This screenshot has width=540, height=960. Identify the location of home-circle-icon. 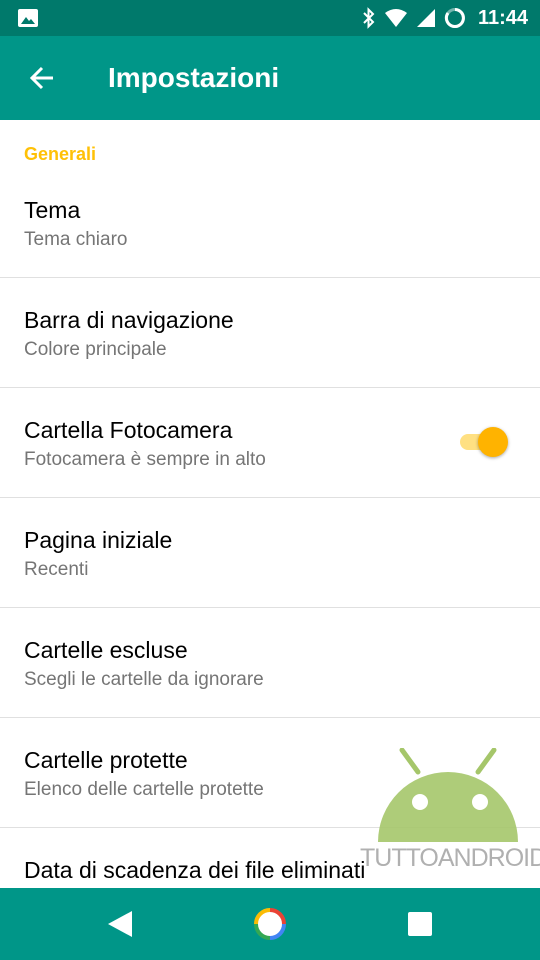
(270, 924).